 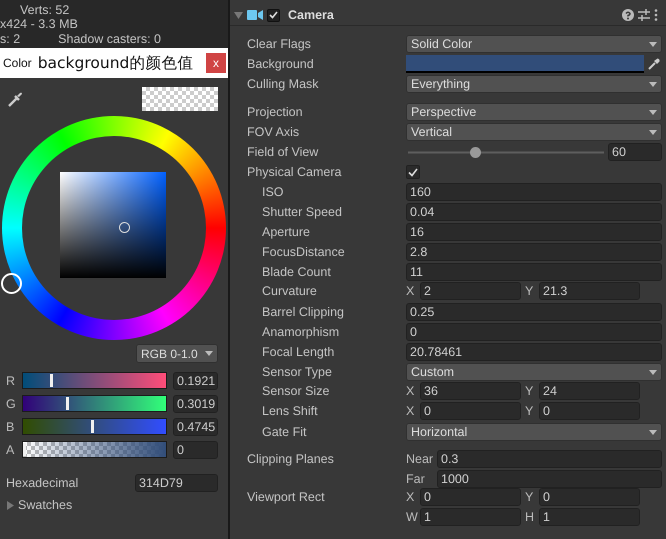 I want to click on dropdown: Solid Color, so click(x=534, y=44).